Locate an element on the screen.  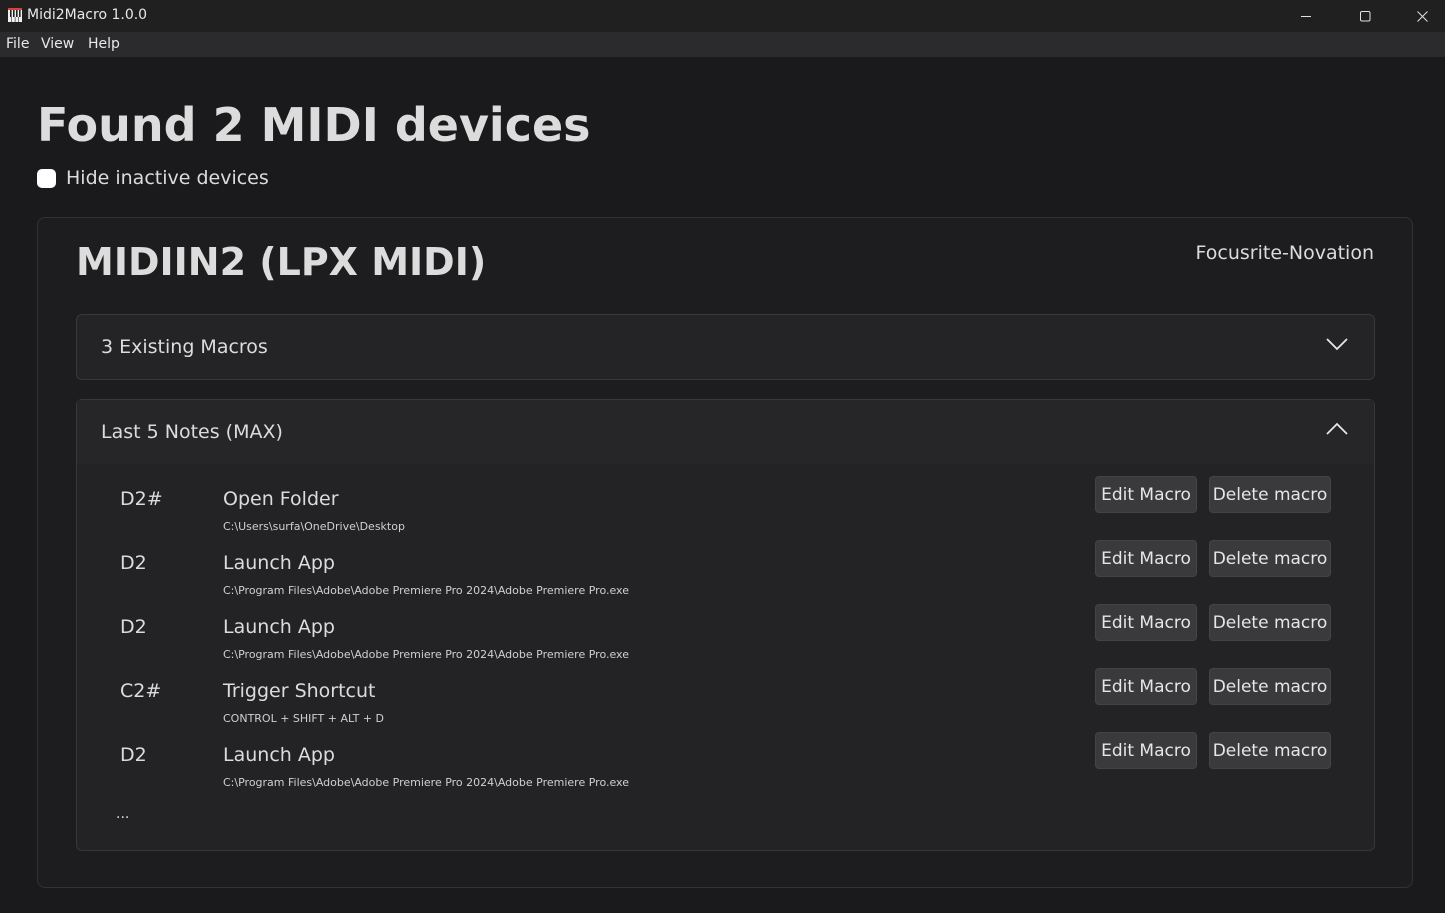
menu-bar: File View Help is located at coordinates (722, 44).